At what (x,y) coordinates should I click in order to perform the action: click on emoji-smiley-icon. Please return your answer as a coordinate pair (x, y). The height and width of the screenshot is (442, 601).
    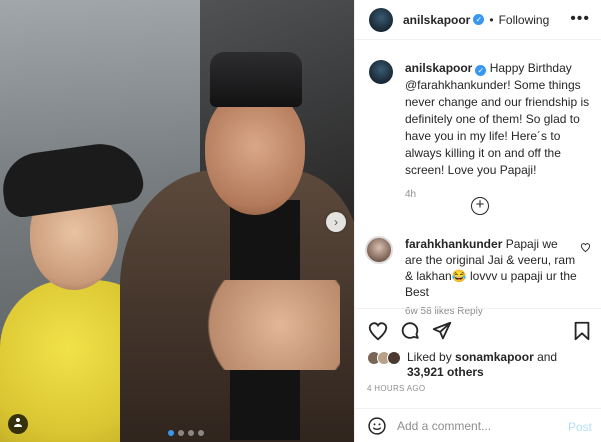
    Looking at the image, I should click on (377, 426).